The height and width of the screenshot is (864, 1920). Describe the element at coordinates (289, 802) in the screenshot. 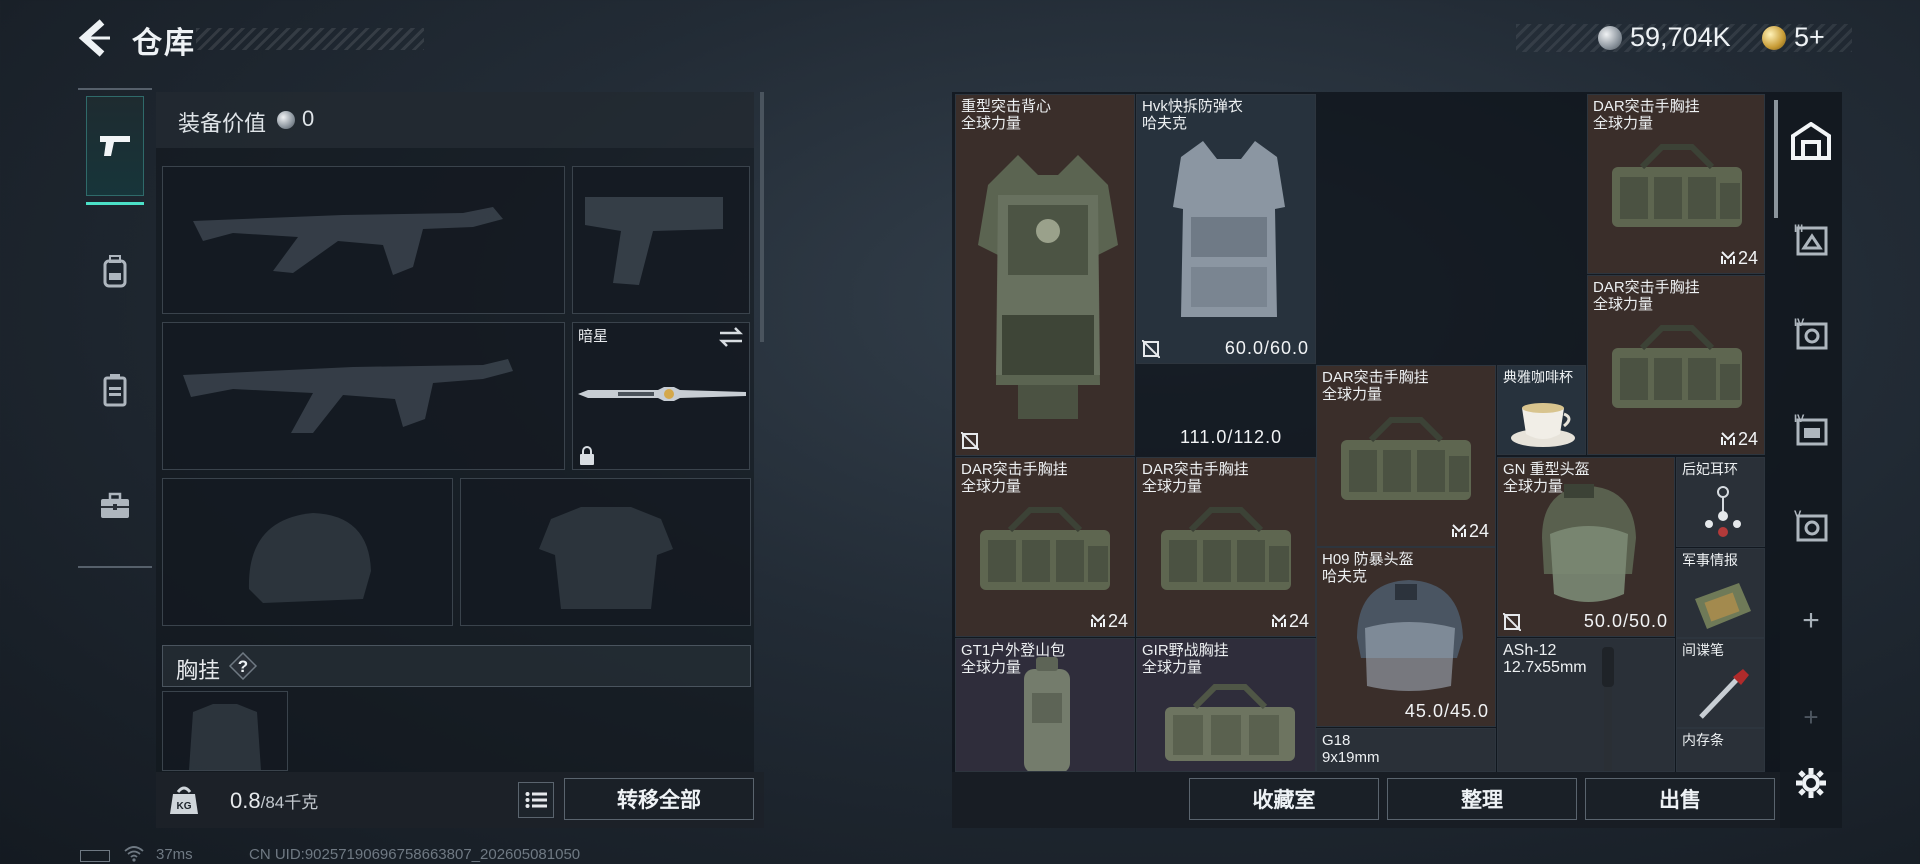

I see `weight-max: /84千克` at that location.